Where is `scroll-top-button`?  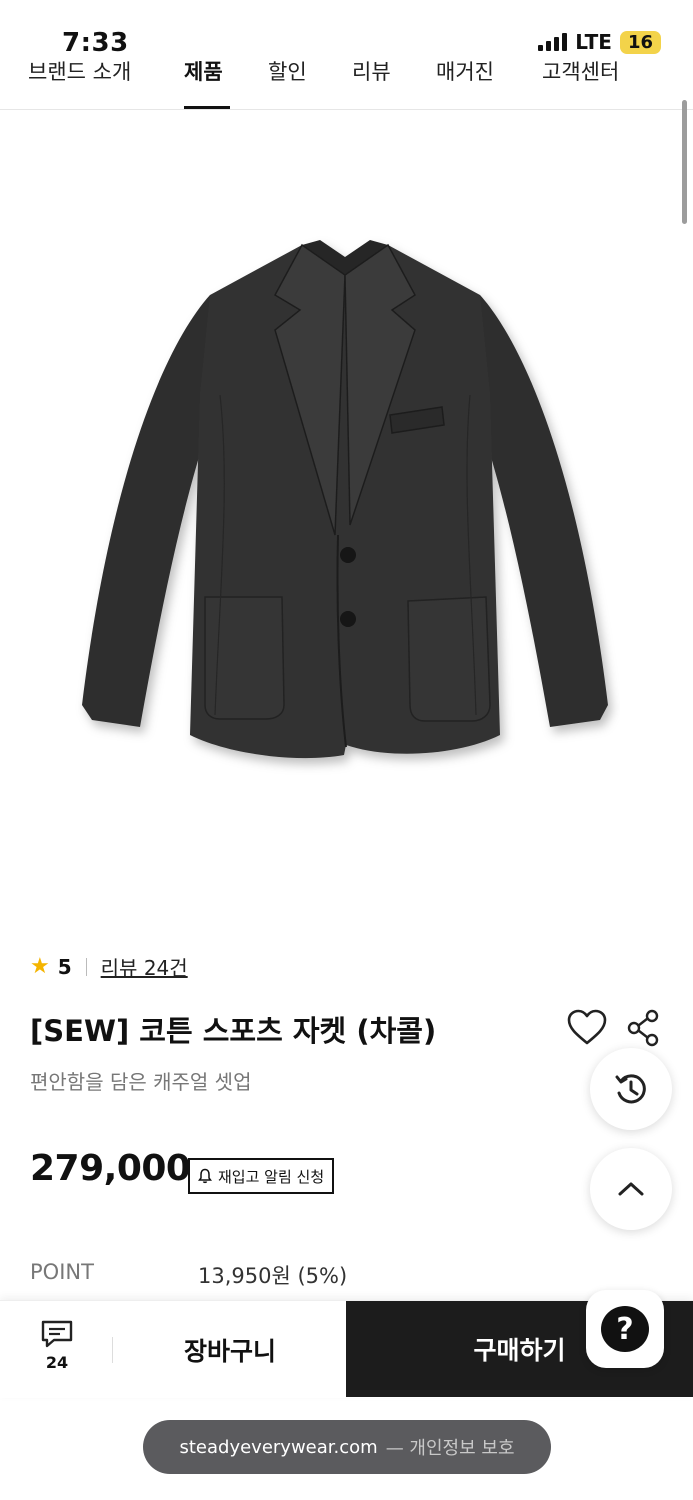
scroll-top-button is located at coordinates (631, 1189).